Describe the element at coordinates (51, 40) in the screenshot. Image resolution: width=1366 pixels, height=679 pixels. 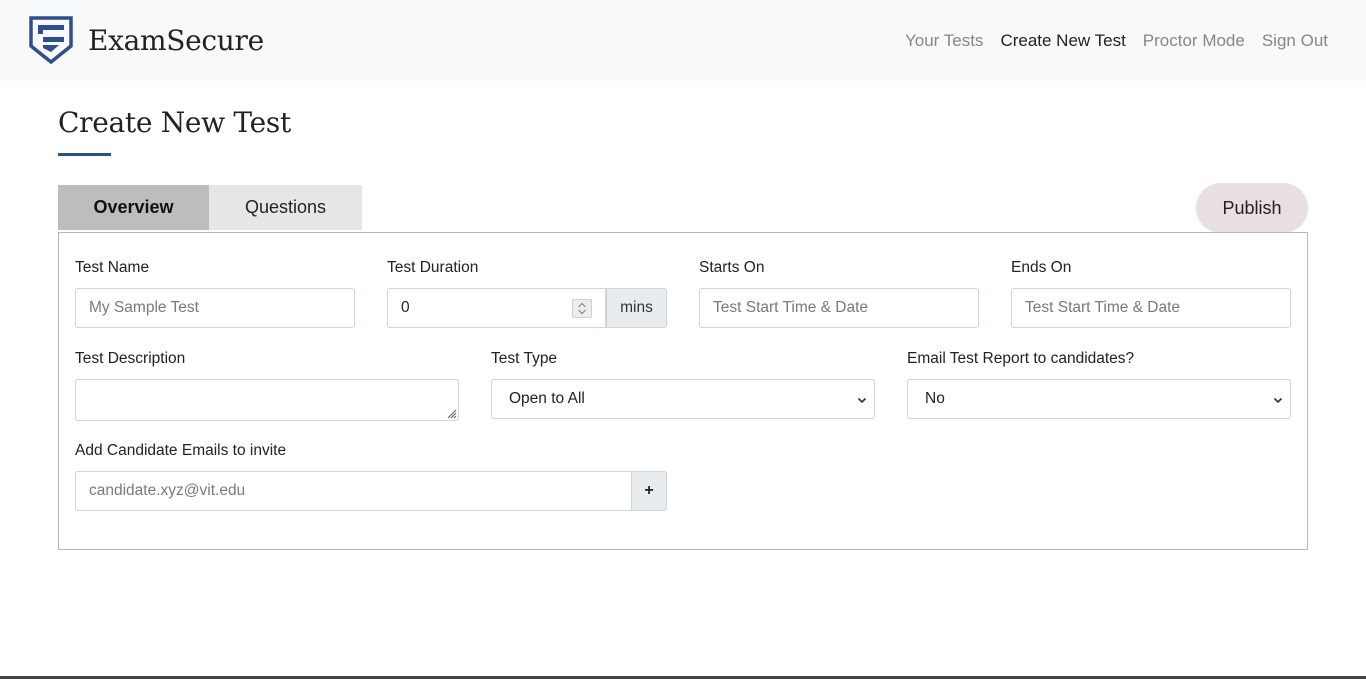
I see `shield-logo-icon` at that location.